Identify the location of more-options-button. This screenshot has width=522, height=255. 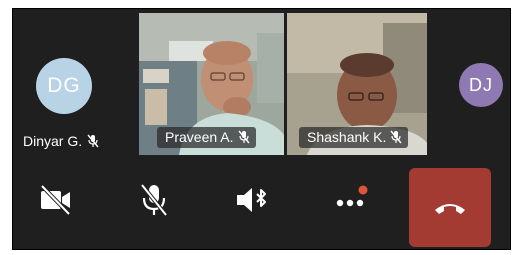
(351, 200).